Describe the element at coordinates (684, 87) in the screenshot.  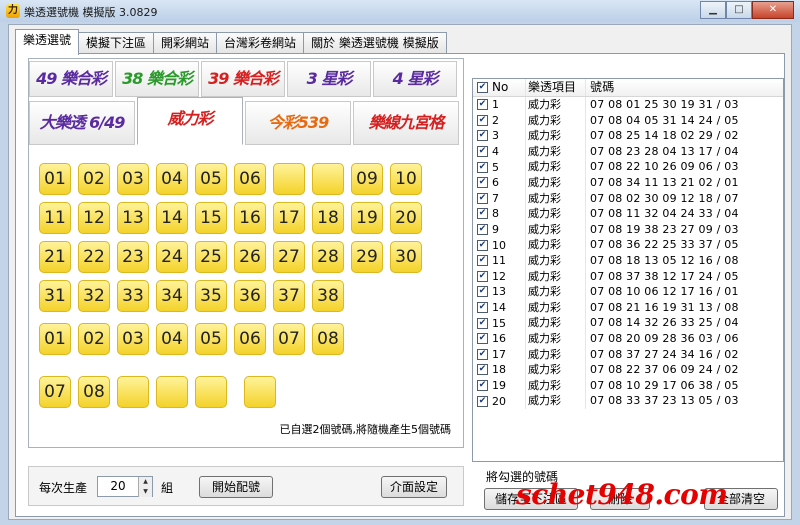
I see `header-numbers: 號碼` at that location.